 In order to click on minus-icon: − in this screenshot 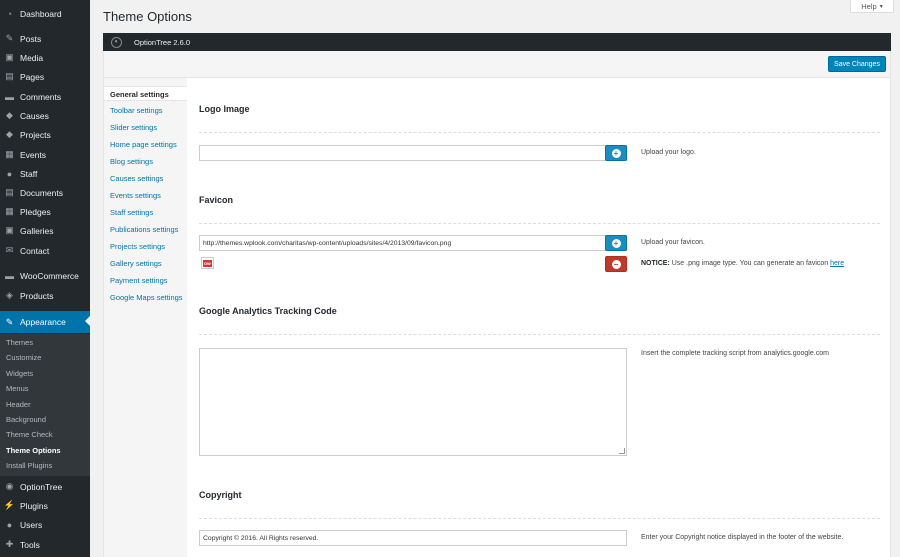, I will do `click(616, 264)`.